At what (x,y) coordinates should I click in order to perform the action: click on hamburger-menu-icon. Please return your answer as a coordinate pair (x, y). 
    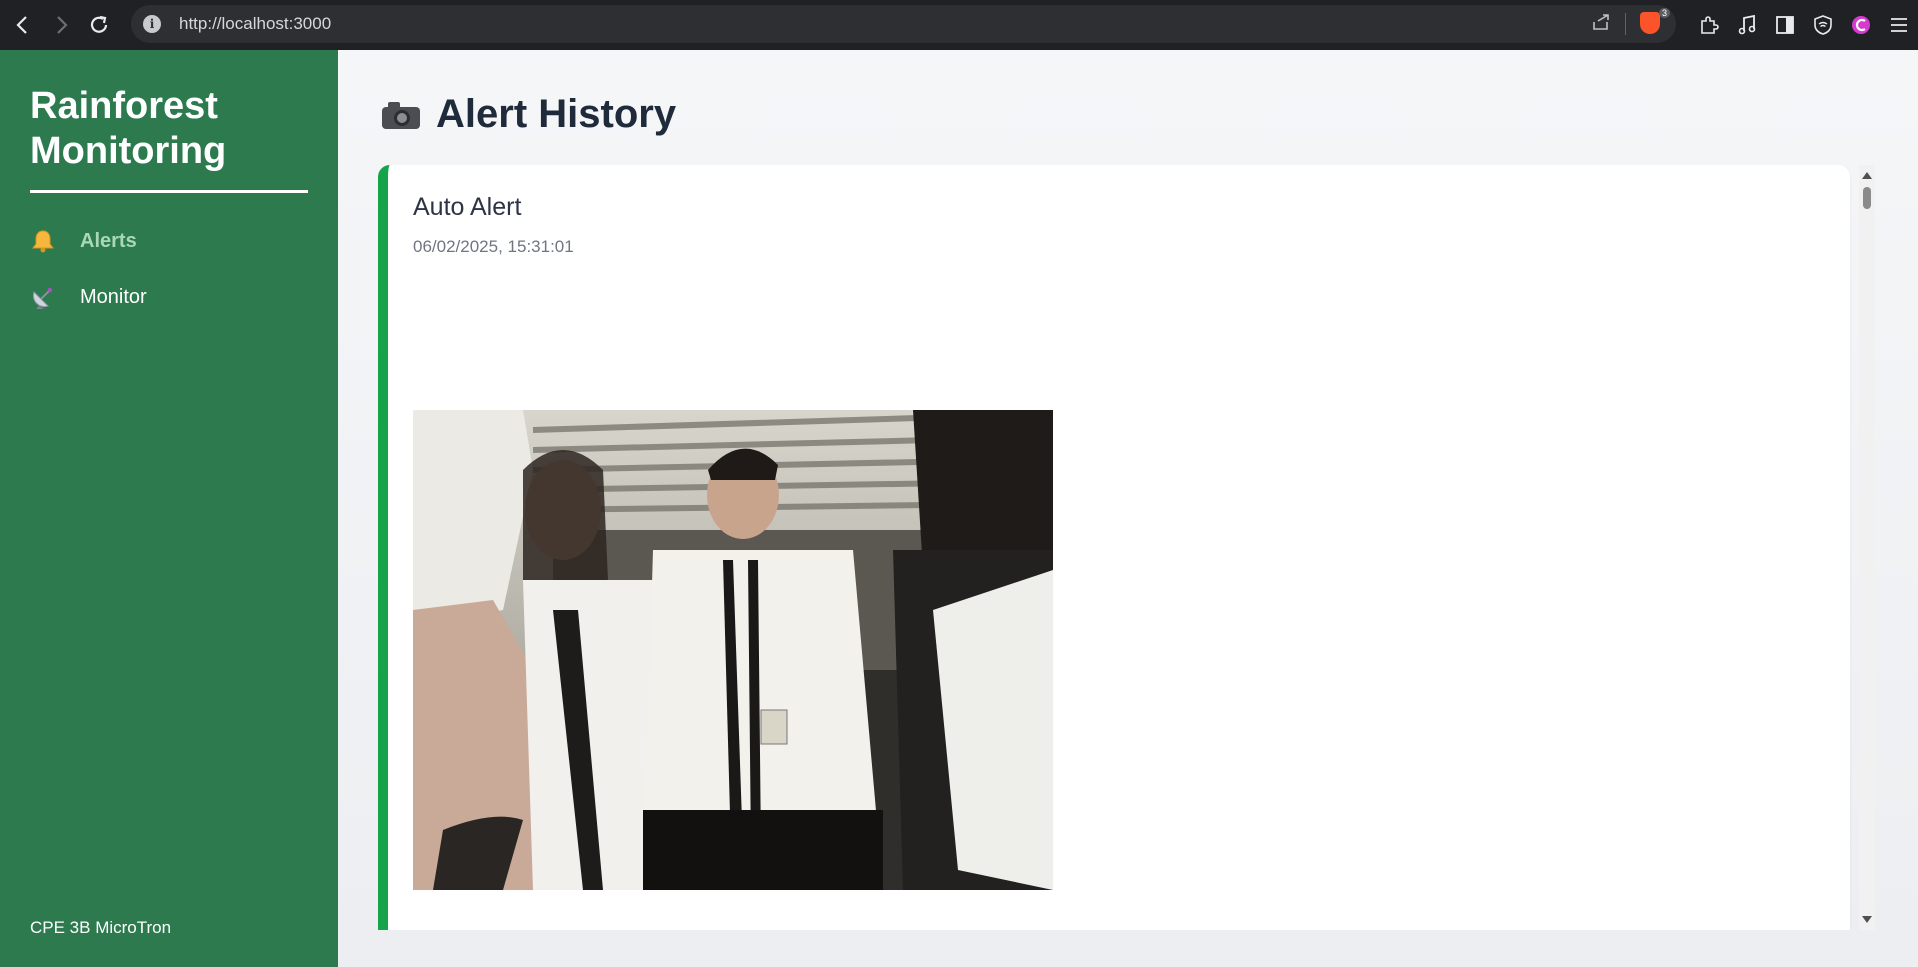
    Looking at the image, I should click on (1899, 25).